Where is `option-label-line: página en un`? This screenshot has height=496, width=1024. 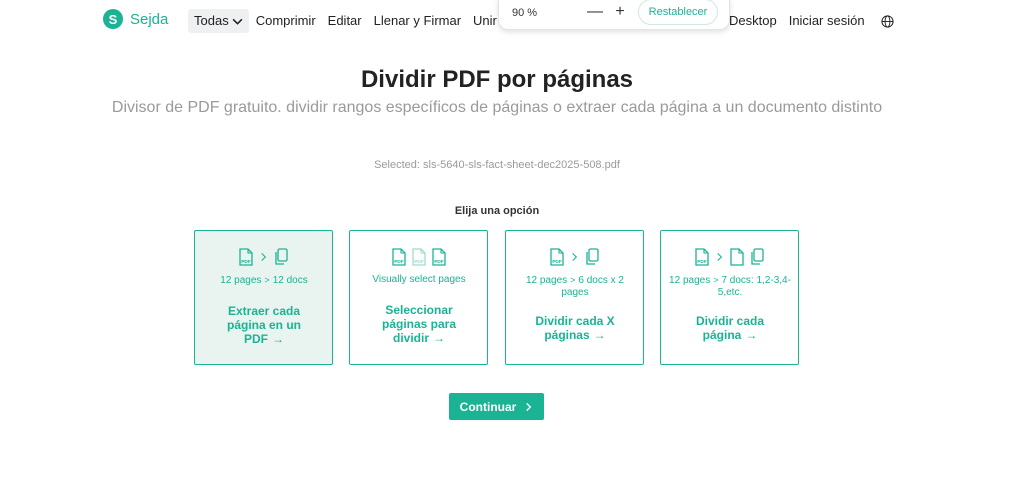 option-label-line: página en un is located at coordinates (263, 325).